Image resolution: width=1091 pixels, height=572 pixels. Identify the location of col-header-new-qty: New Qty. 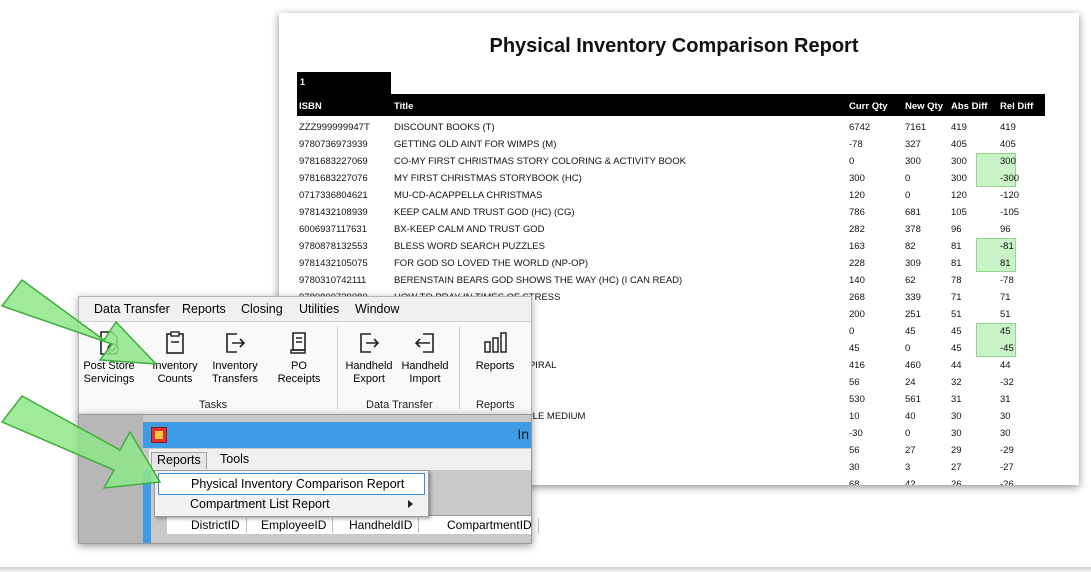
(924, 106).